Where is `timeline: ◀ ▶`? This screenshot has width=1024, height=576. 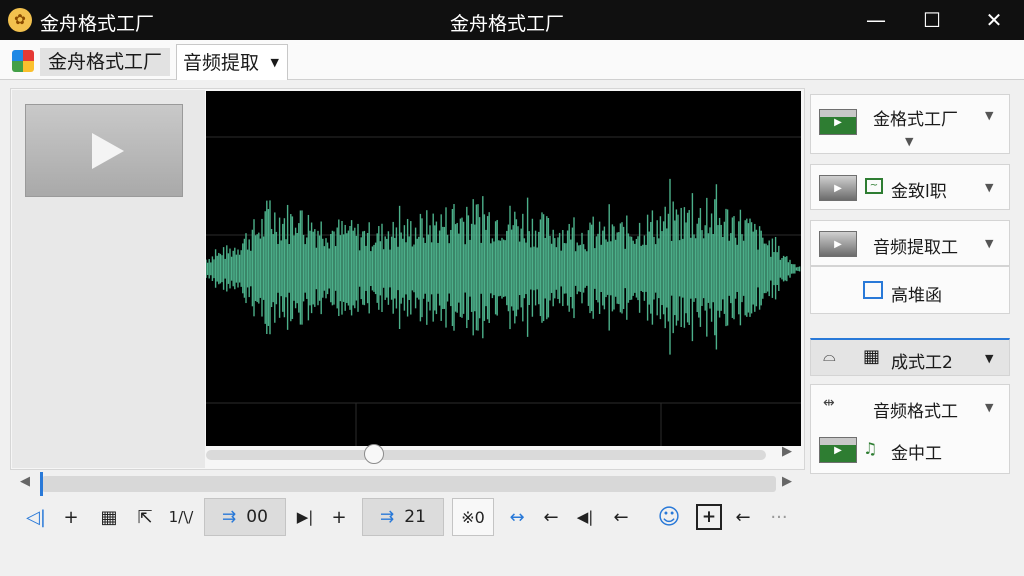 timeline: ◀ ▶ is located at coordinates (410, 484).